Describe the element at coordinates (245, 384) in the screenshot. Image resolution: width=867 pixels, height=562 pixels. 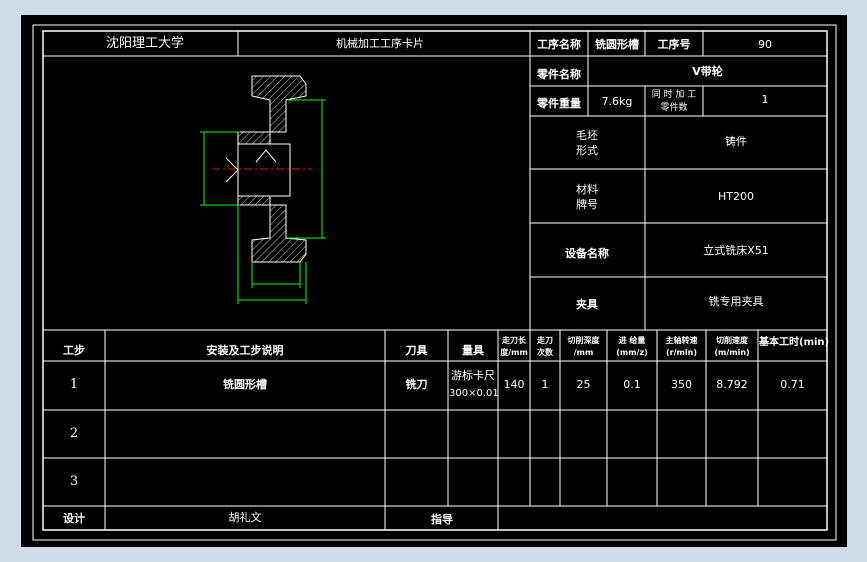
I see `row1-desc: 铣圆形槽` at that location.